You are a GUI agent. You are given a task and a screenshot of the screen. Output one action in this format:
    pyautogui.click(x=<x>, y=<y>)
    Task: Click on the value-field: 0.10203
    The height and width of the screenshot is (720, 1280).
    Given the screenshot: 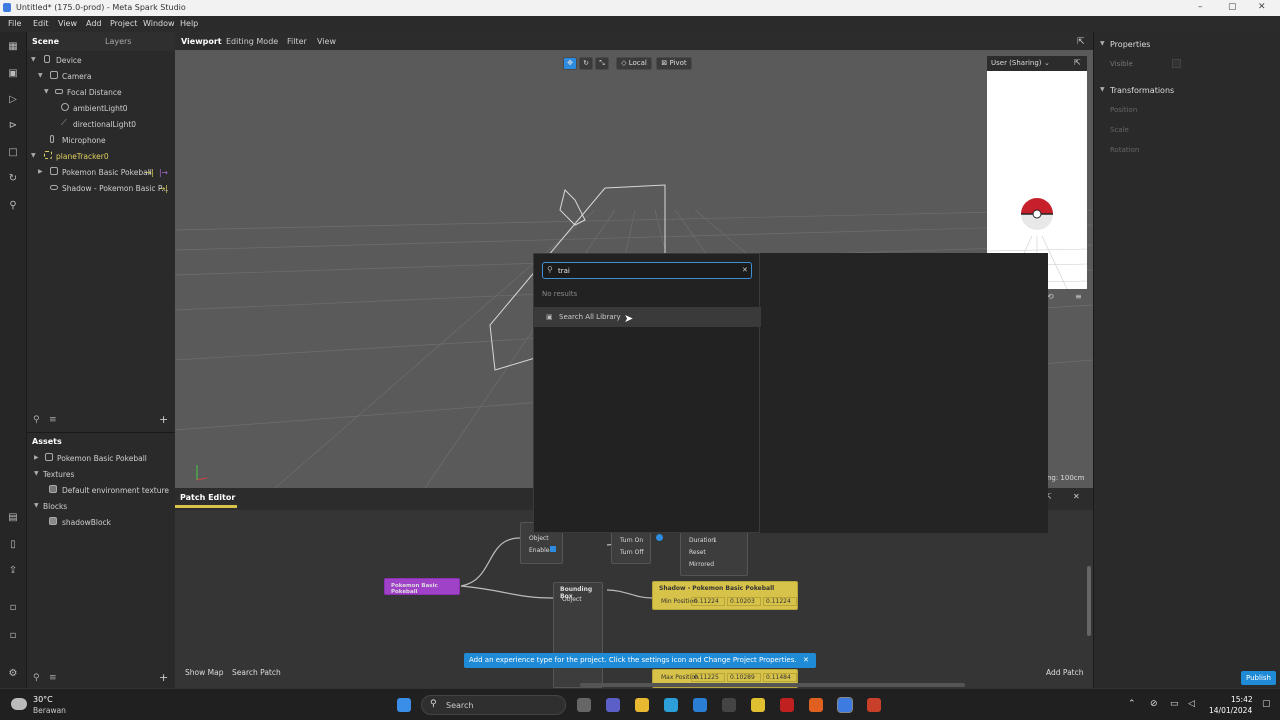 What is the action you would take?
    pyautogui.click(x=744, y=601)
    